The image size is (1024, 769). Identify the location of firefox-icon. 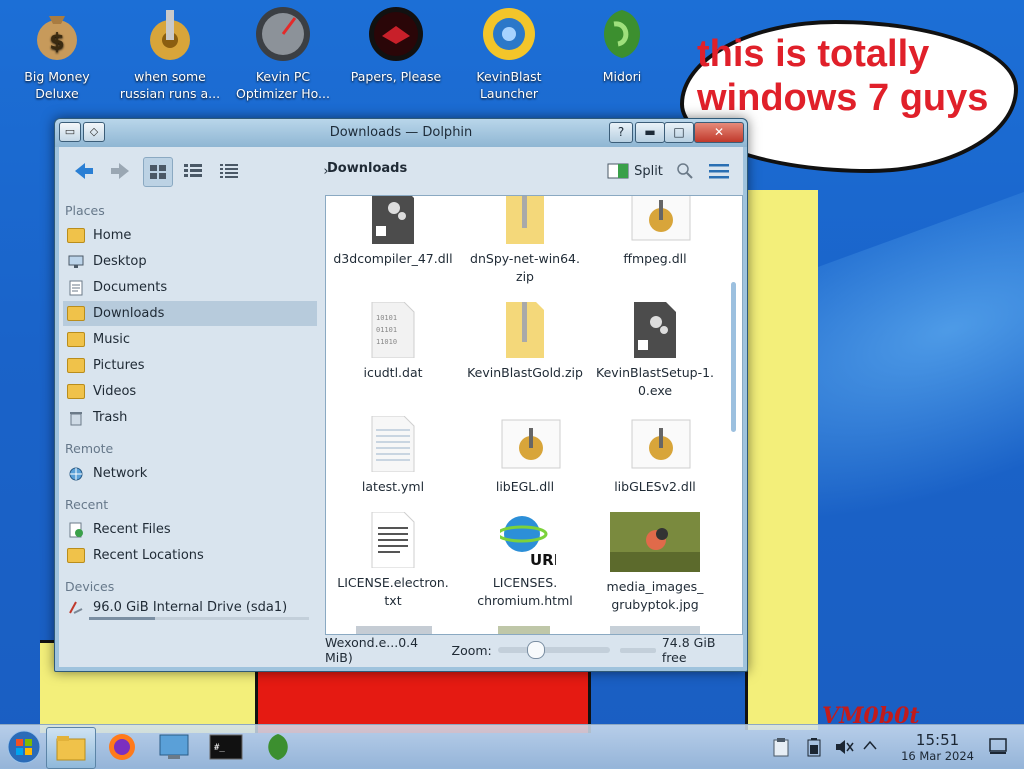
(122, 747).